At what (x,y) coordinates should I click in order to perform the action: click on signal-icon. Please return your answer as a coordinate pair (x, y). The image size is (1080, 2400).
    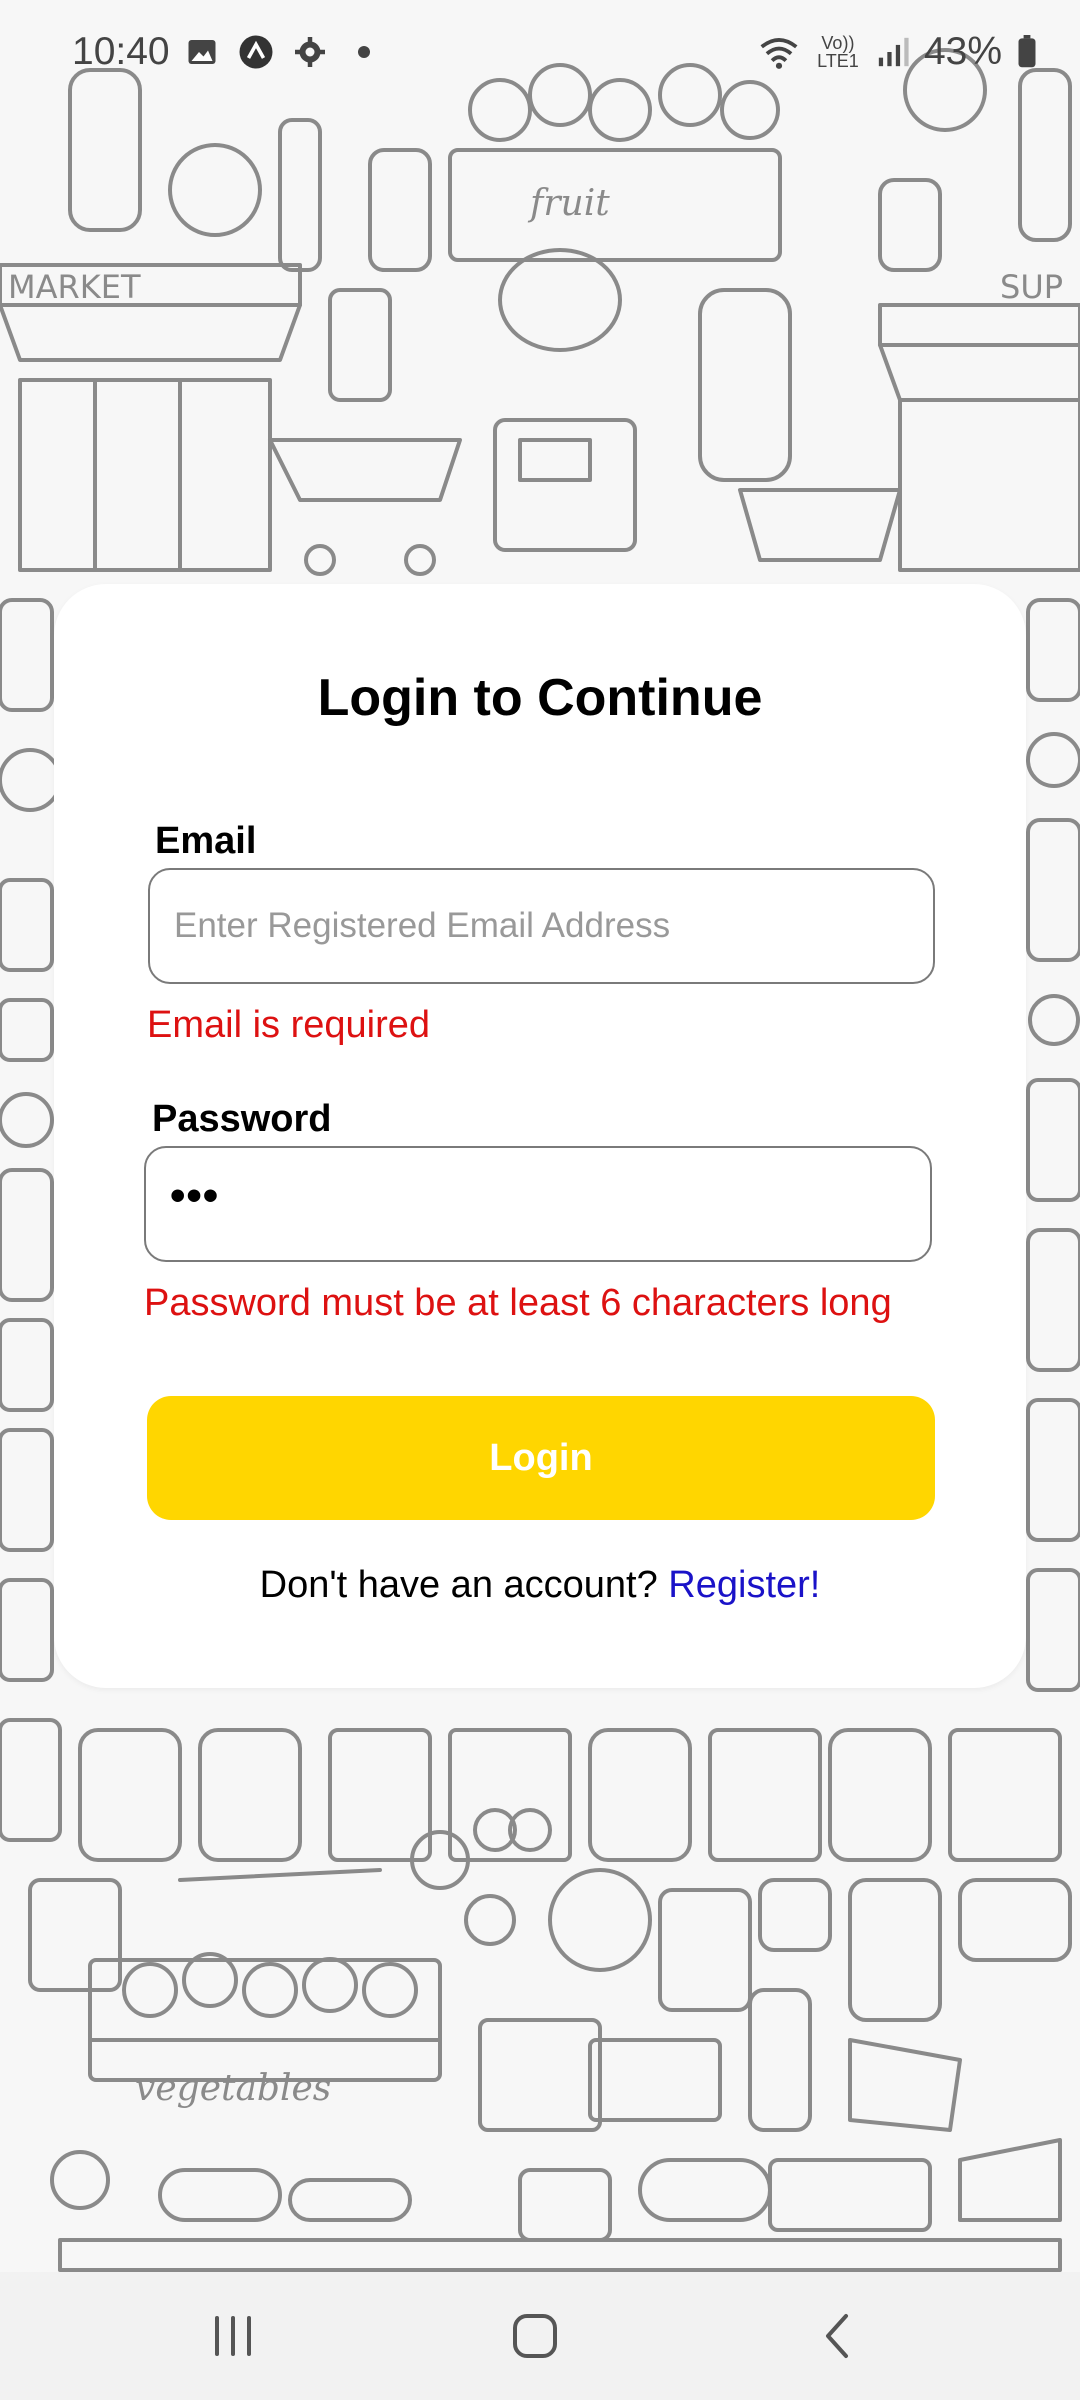
    Looking at the image, I should click on (893, 52).